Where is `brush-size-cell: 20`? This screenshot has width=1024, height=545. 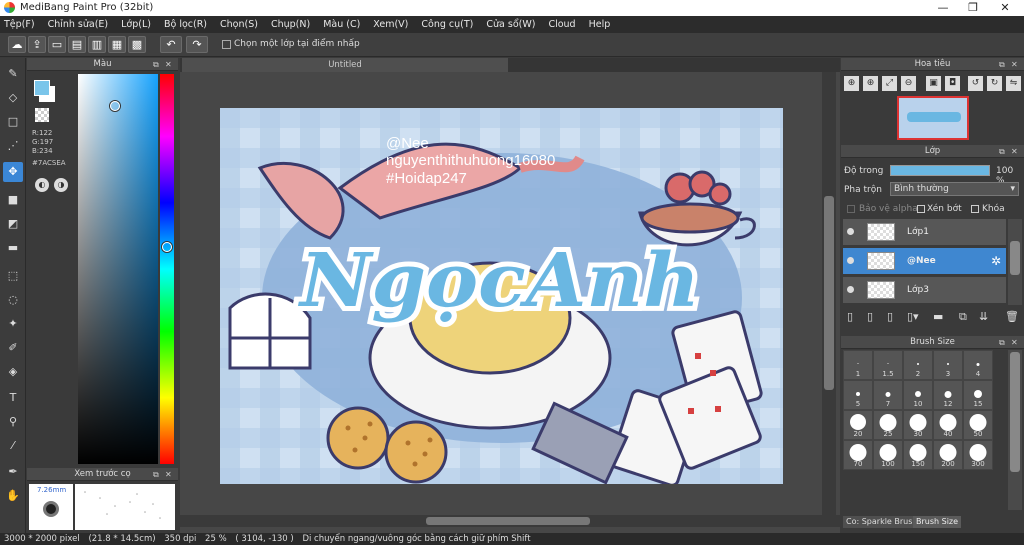
brush-size-cell: 20 is located at coordinates (858, 425).